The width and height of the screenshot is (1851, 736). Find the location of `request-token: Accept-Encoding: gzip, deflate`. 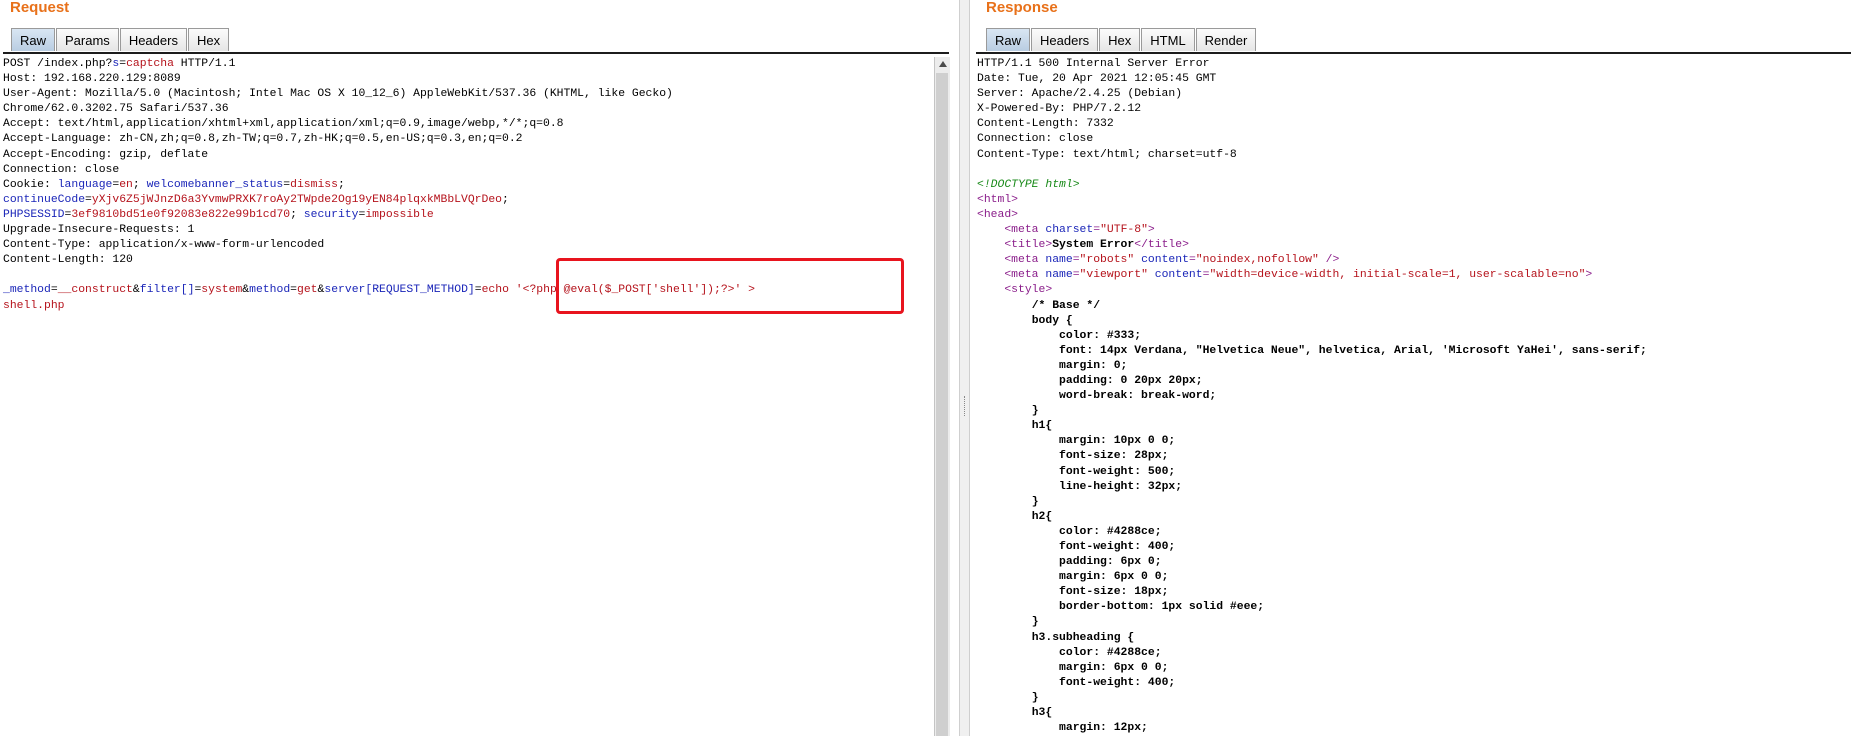

request-token: Accept-Encoding: gzip, deflate is located at coordinates (106, 154).